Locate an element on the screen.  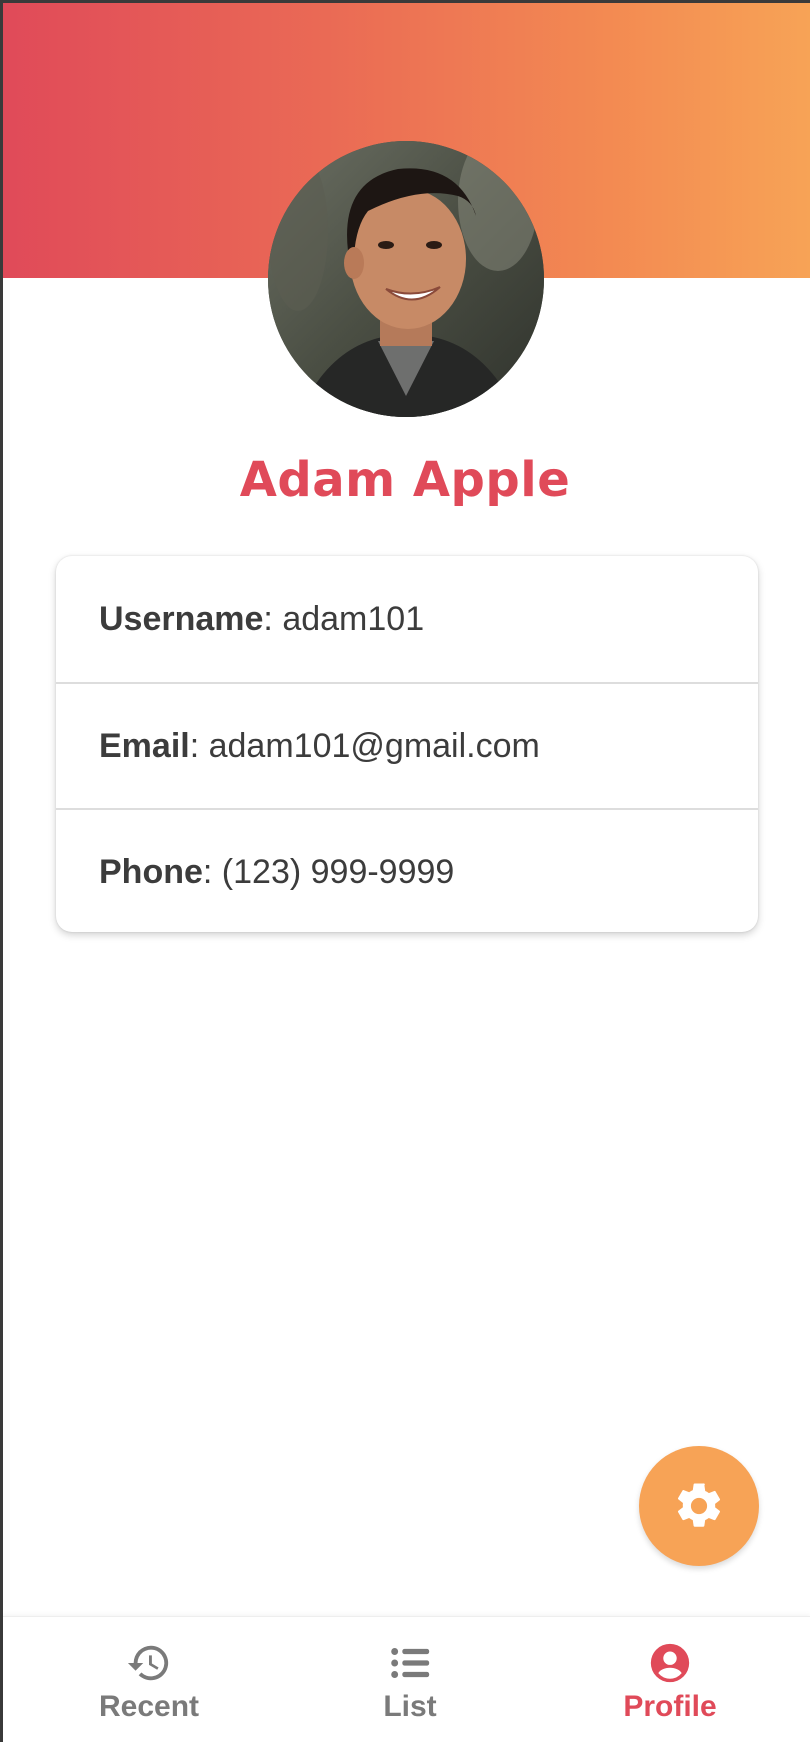
avatar-photo is located at coordinates (406, 279).